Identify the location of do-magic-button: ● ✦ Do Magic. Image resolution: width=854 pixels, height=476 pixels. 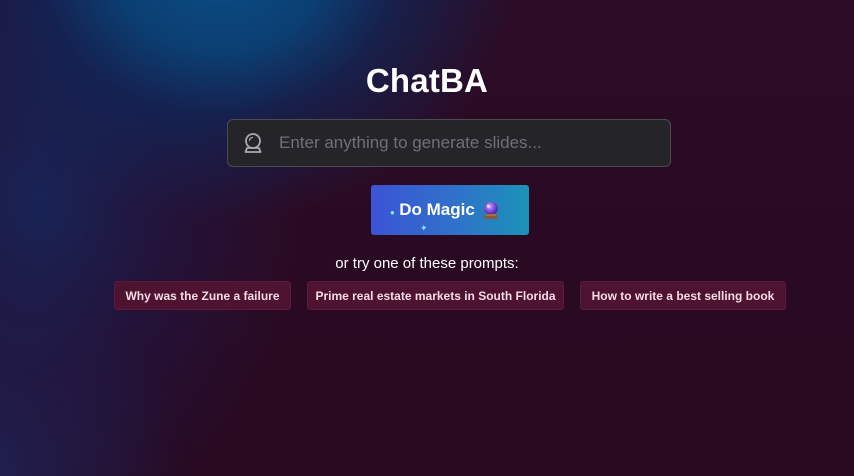
(450, 210).